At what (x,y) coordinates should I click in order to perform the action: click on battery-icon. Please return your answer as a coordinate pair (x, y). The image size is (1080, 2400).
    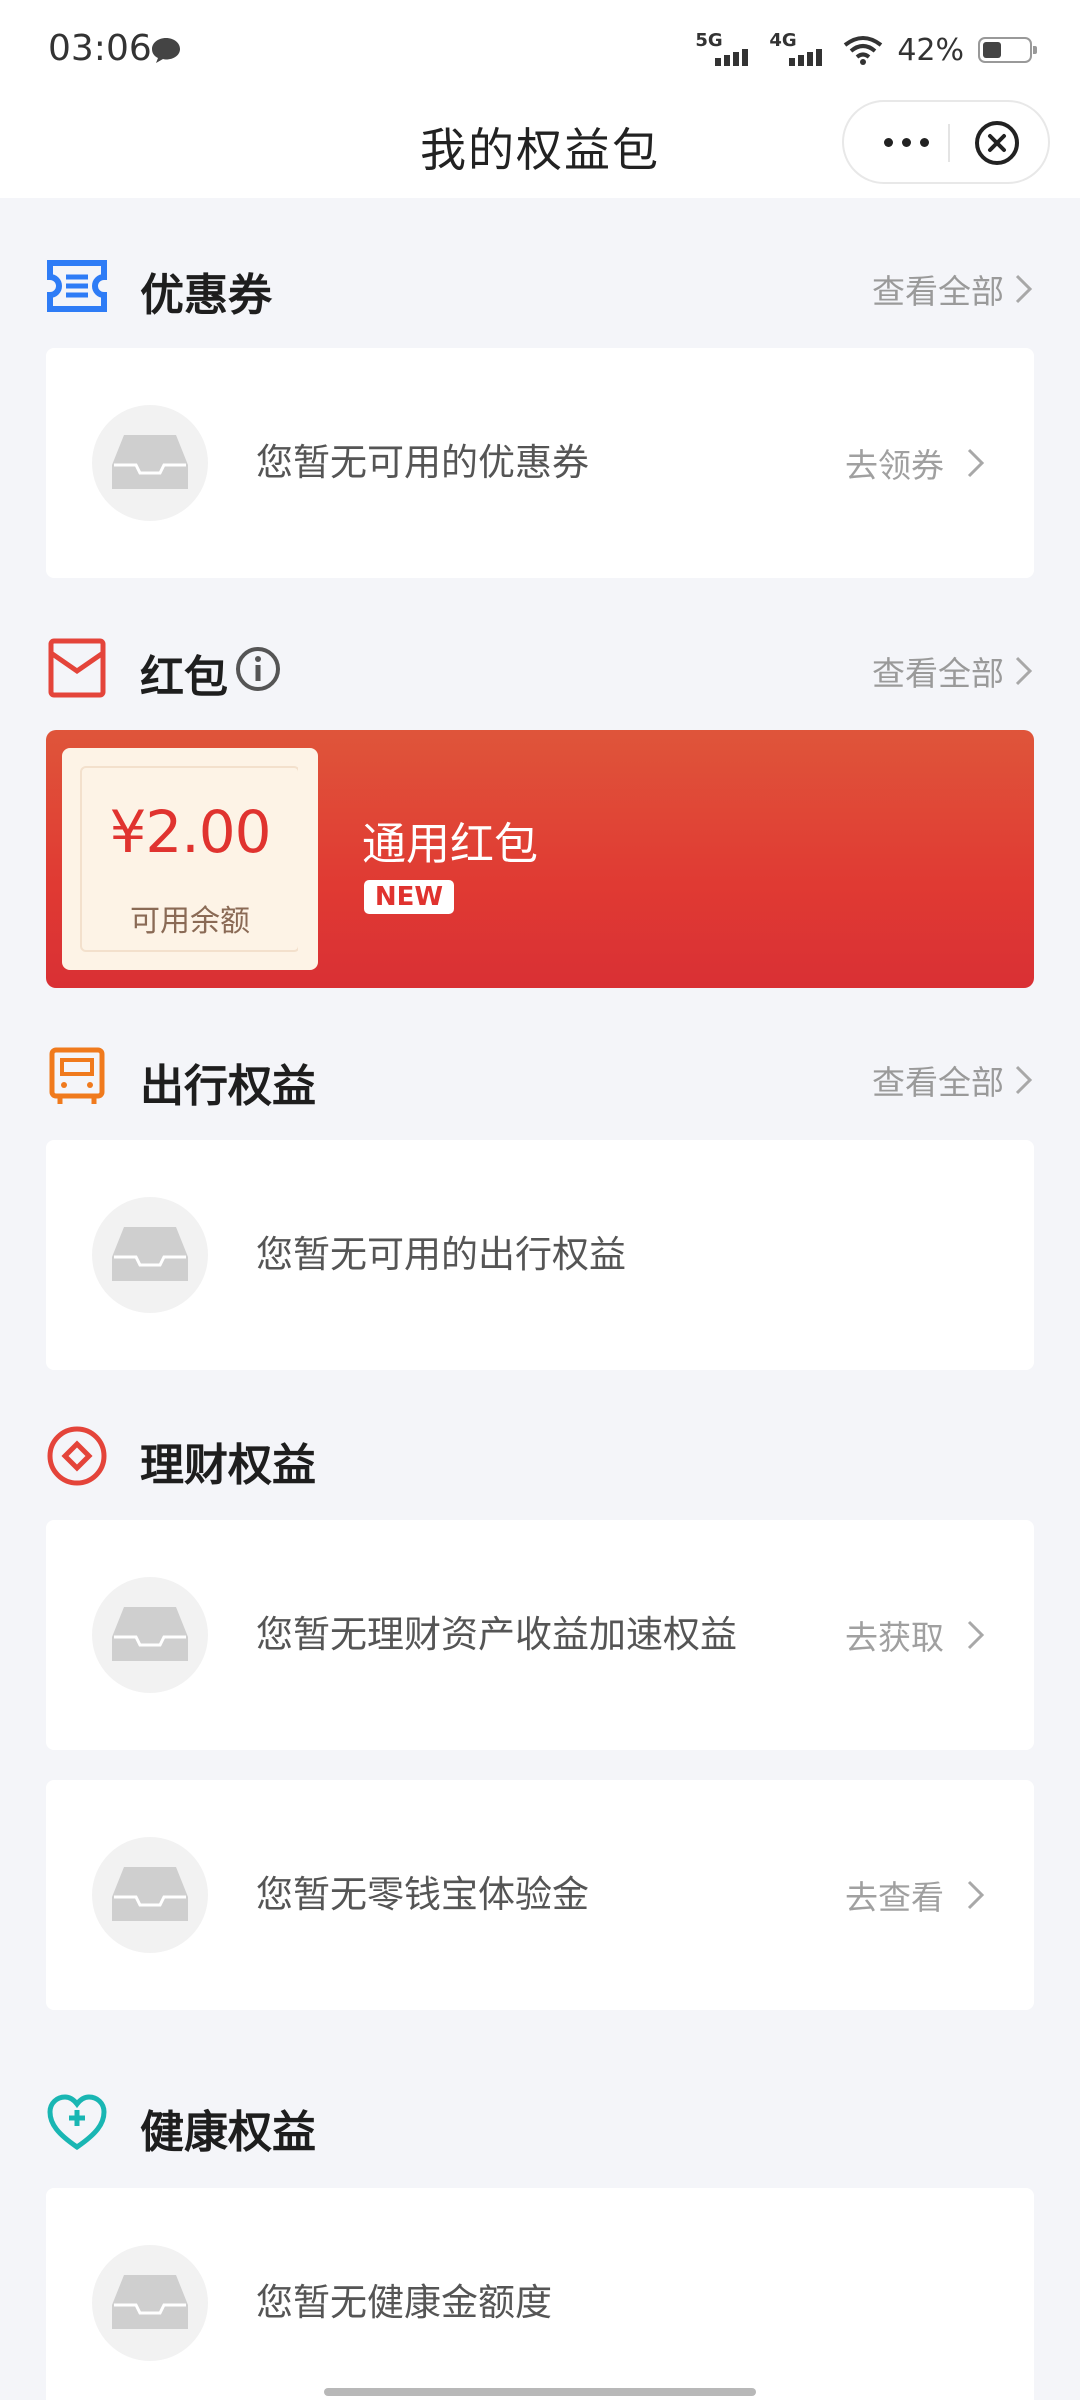
    Looking at the image, I should click on (1007, 50).